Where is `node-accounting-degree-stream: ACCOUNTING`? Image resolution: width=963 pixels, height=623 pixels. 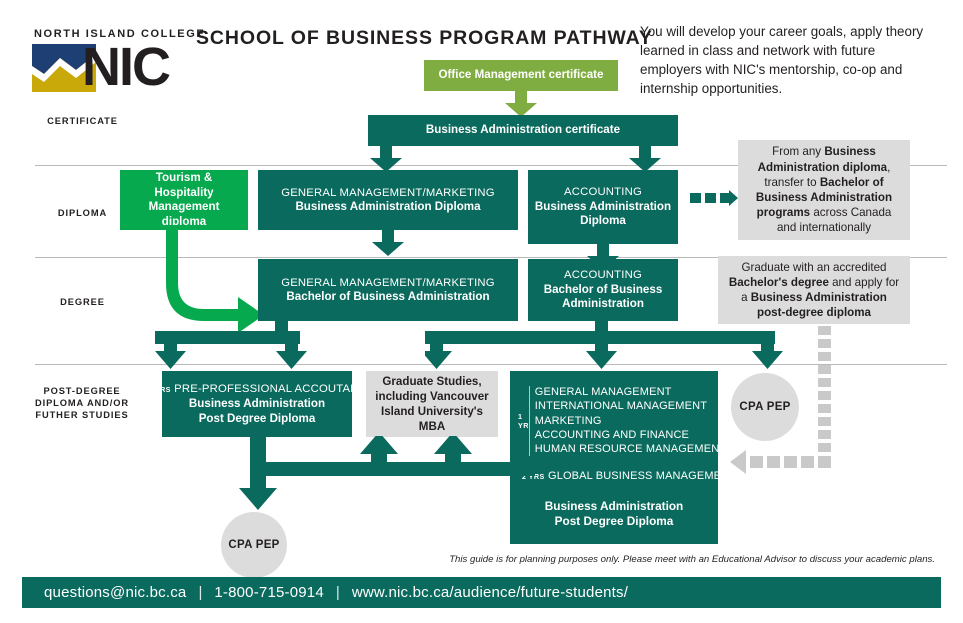 node-accounting-degree-stream: ACCOUNTING is located at coordinates (603, 275).